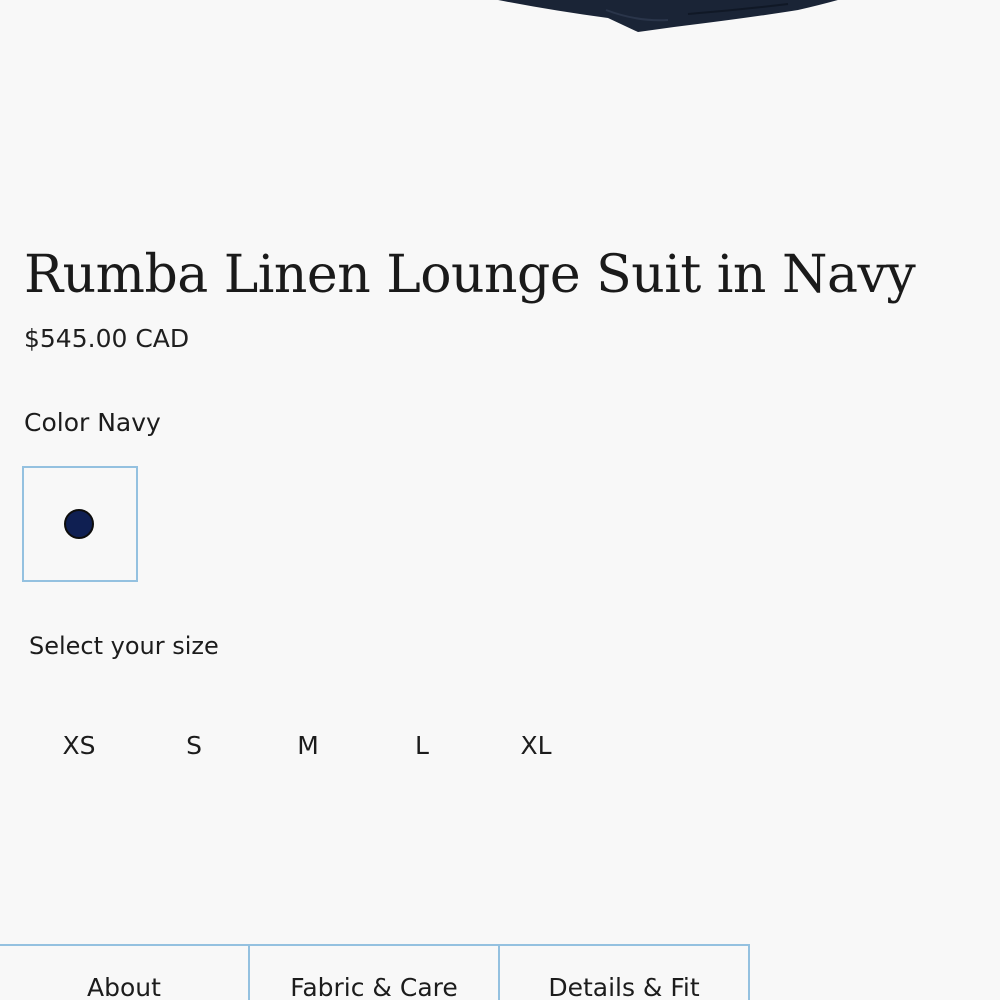 The height and width of the screenshot is (1000, 1000). I want to click on size-option-xl: XL, so click(536, 746).